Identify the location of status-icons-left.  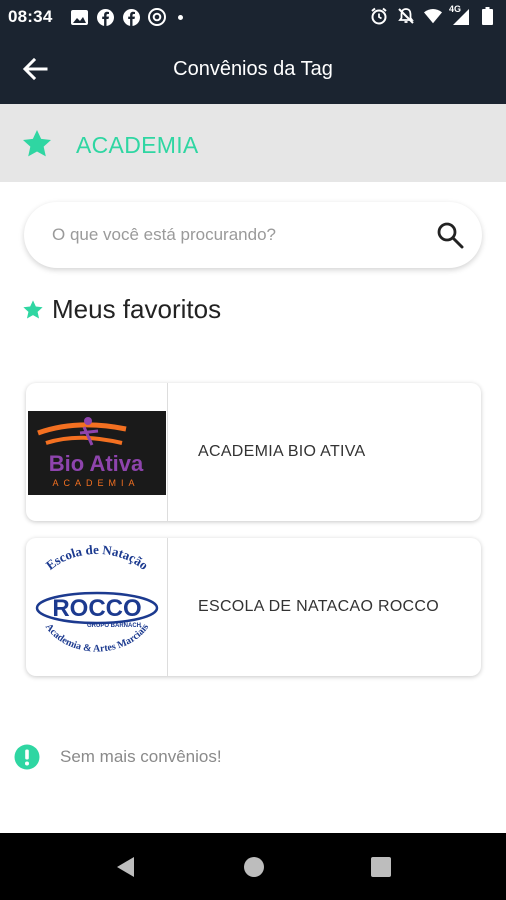
(126, 17).